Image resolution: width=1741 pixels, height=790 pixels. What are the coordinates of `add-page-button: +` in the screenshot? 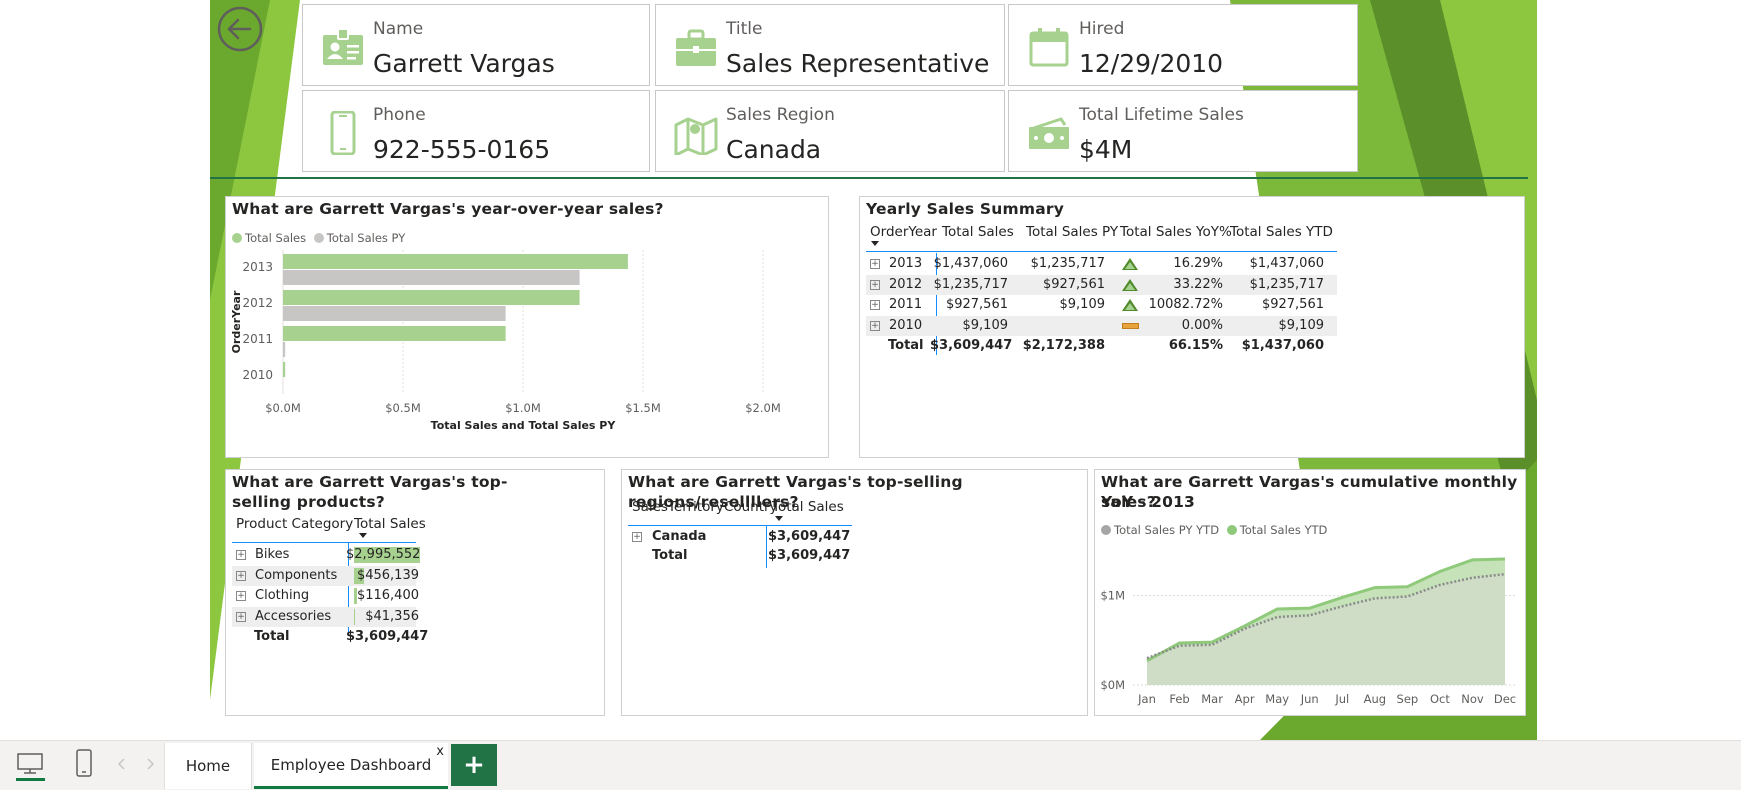 It's located at (474, 765).